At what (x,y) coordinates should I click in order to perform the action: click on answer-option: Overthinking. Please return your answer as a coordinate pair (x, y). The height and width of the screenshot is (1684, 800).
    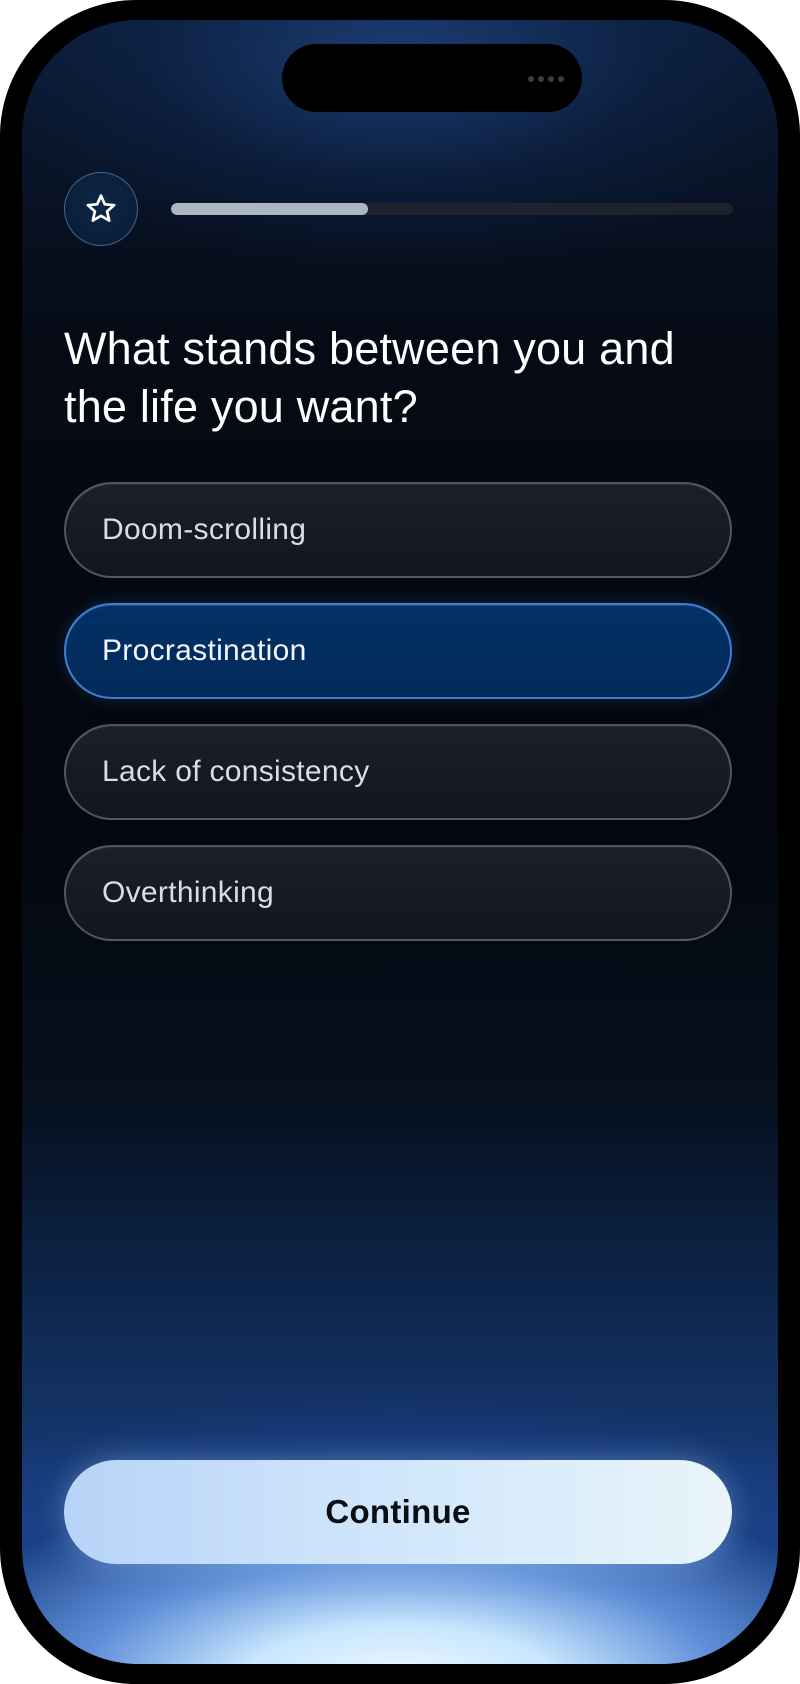
    Looking at the image, I should click on (398, 893).